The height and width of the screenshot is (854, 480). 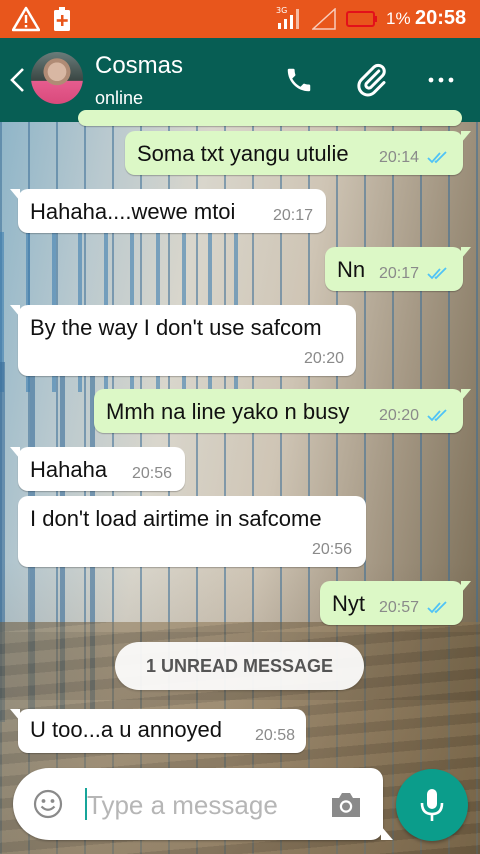 I want to click on warning-icon, so click(x=26, y=19).